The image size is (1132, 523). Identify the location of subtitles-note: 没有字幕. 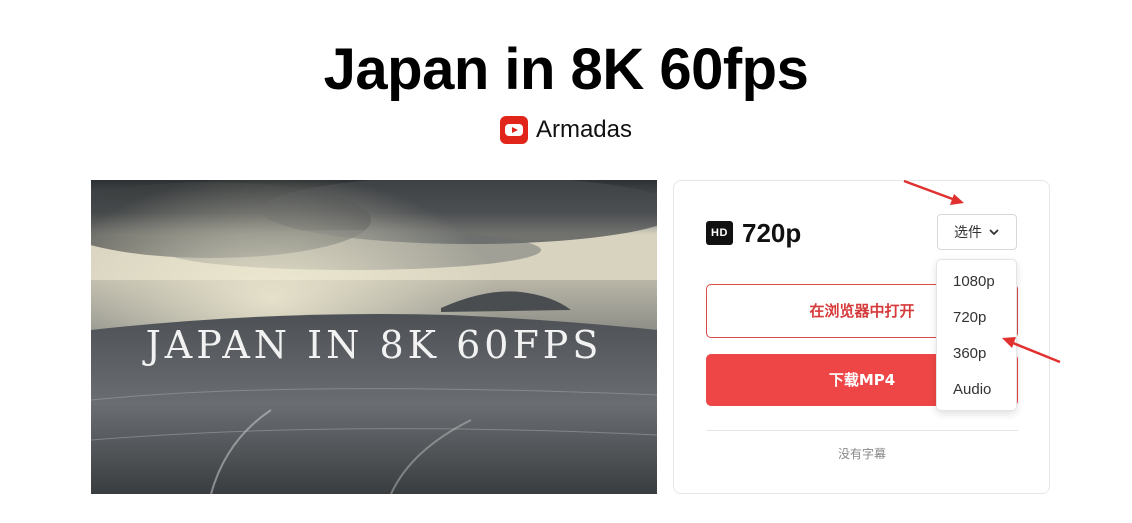
(861, 454).